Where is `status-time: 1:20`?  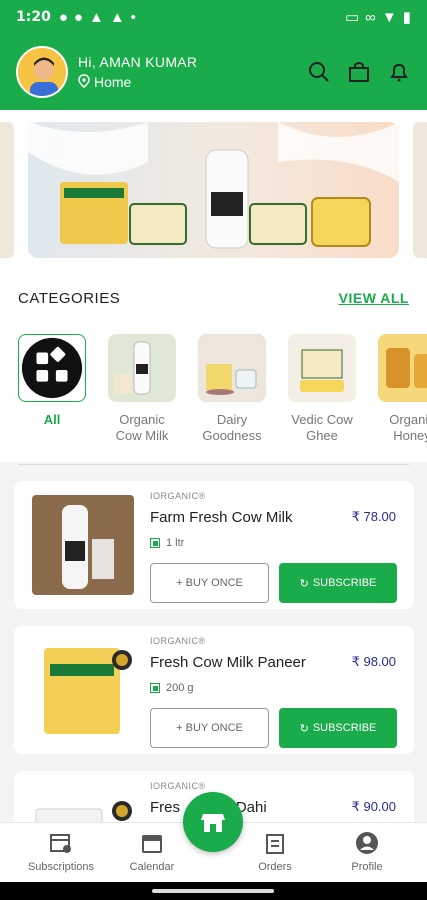 status-time: 1:20 is located at coordinates (33, 17).